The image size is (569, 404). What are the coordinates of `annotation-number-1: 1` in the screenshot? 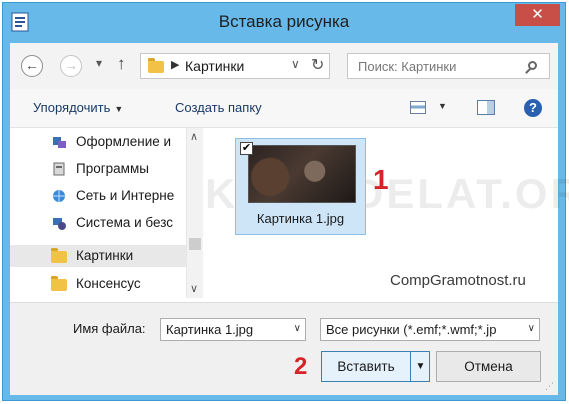 It's located at (381, 179).